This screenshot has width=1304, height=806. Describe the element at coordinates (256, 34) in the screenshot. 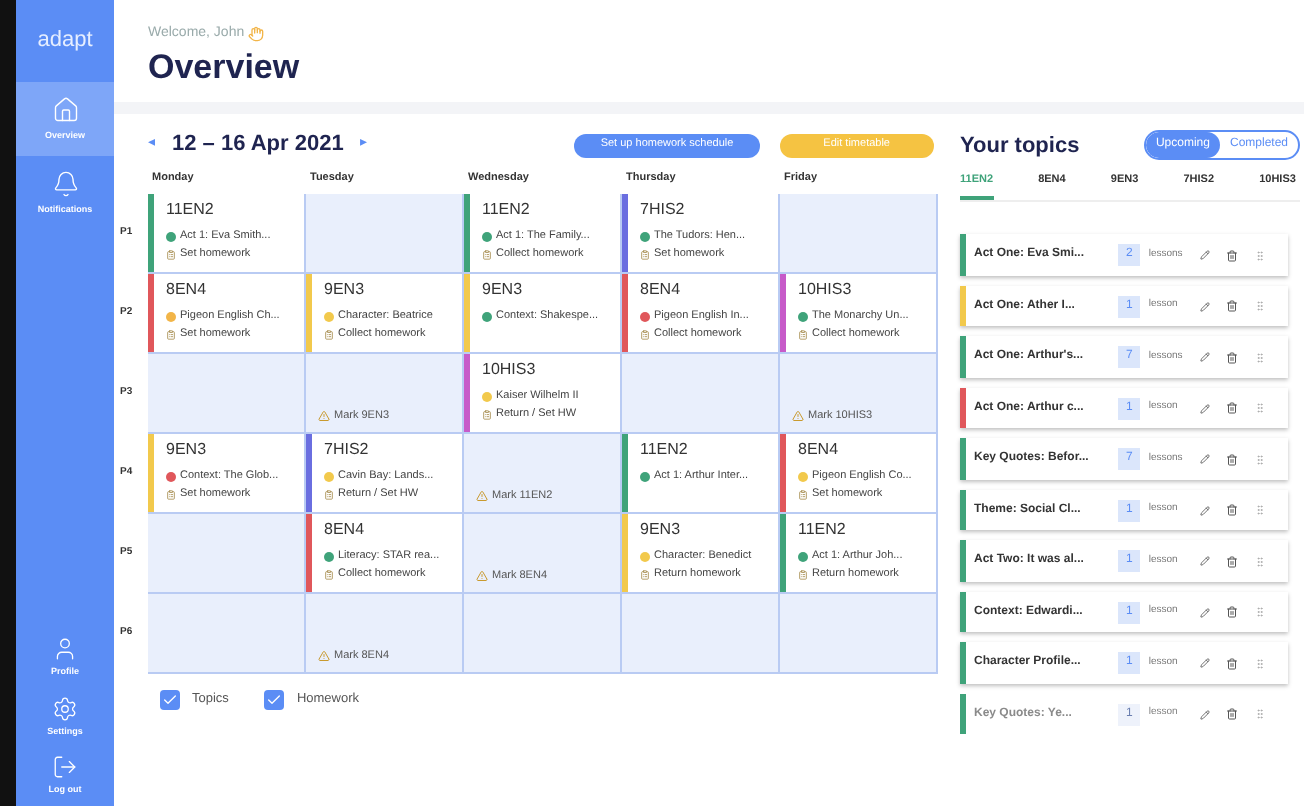

I see `hand-icon` at that location.